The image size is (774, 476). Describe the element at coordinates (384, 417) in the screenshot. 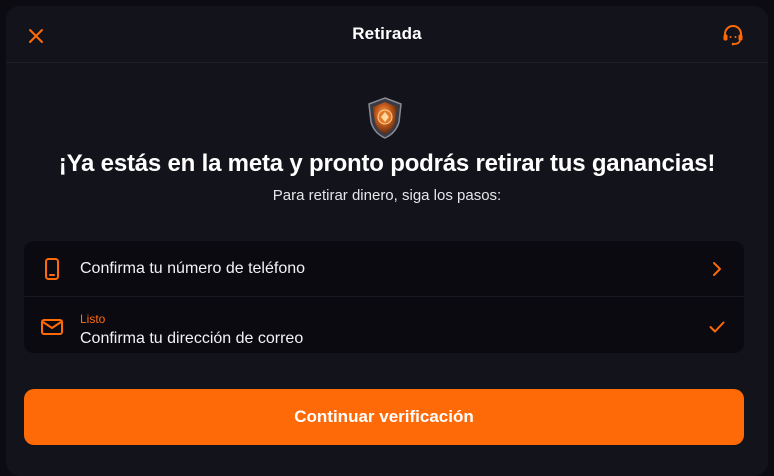

I see `continue-verification-button: Continuar verificación` at that location.